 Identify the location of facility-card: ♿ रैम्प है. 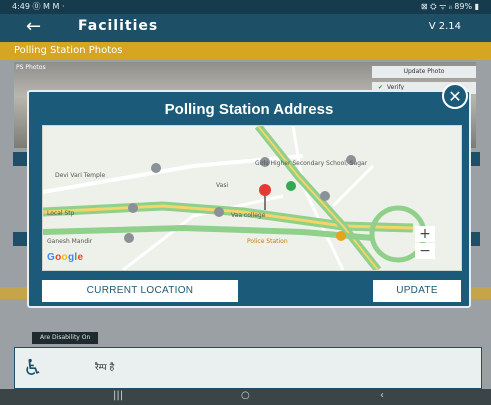
(248, 368).